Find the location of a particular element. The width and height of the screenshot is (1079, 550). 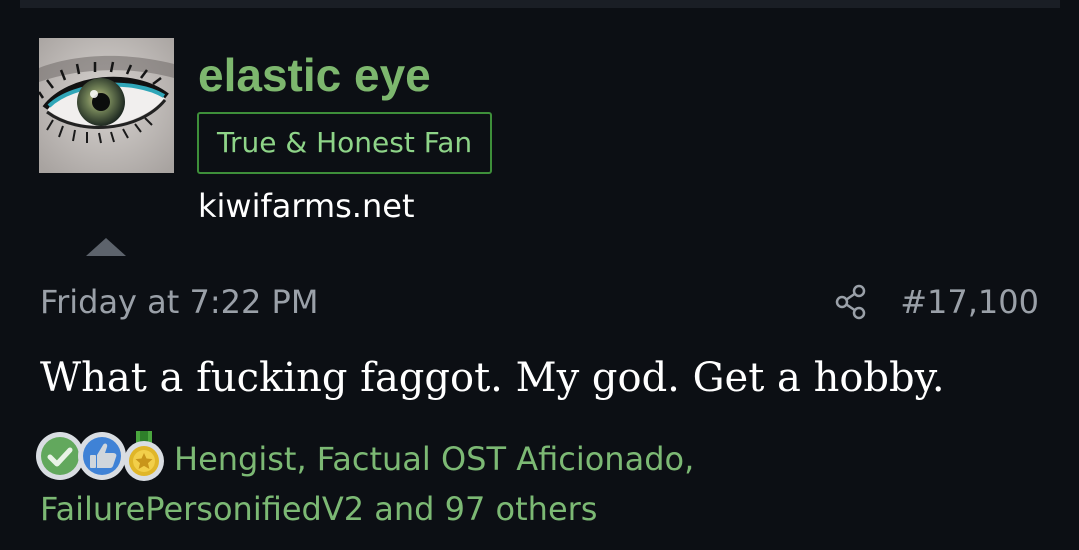

user-avatar is located at coordinates (106, 105).